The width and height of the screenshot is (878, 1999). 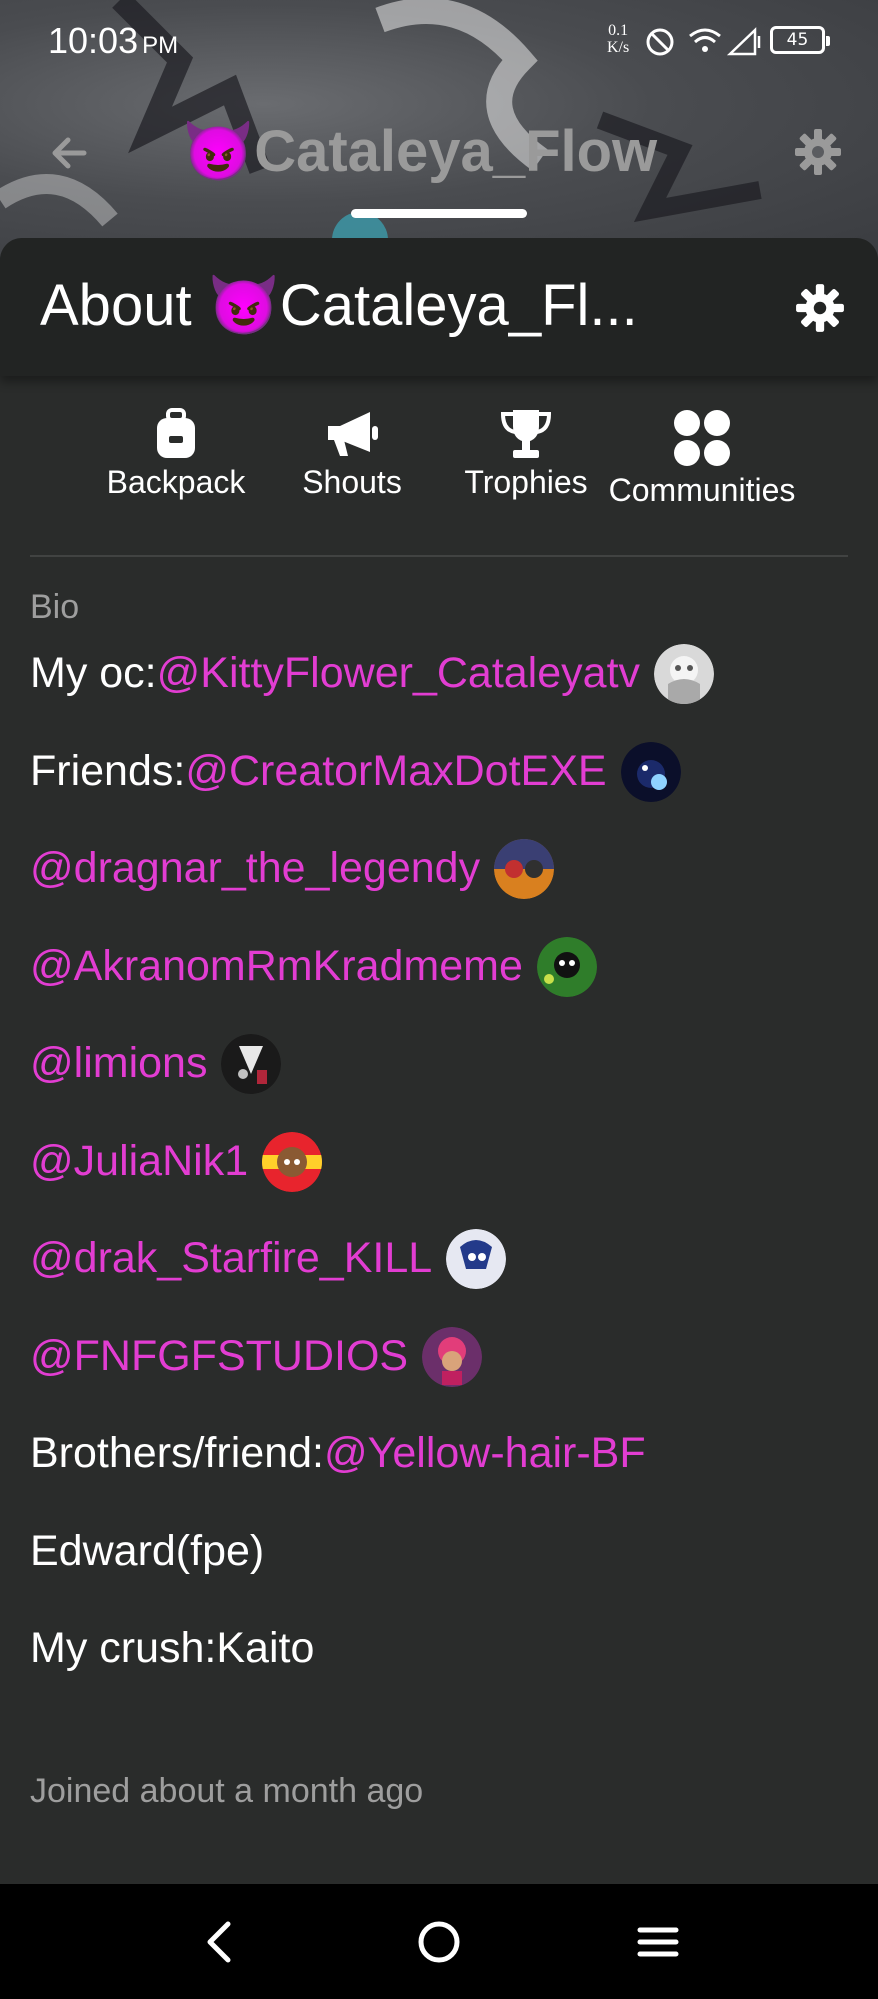 I want to click on tab-trophies: Trophies, so click(x=526, y=454).